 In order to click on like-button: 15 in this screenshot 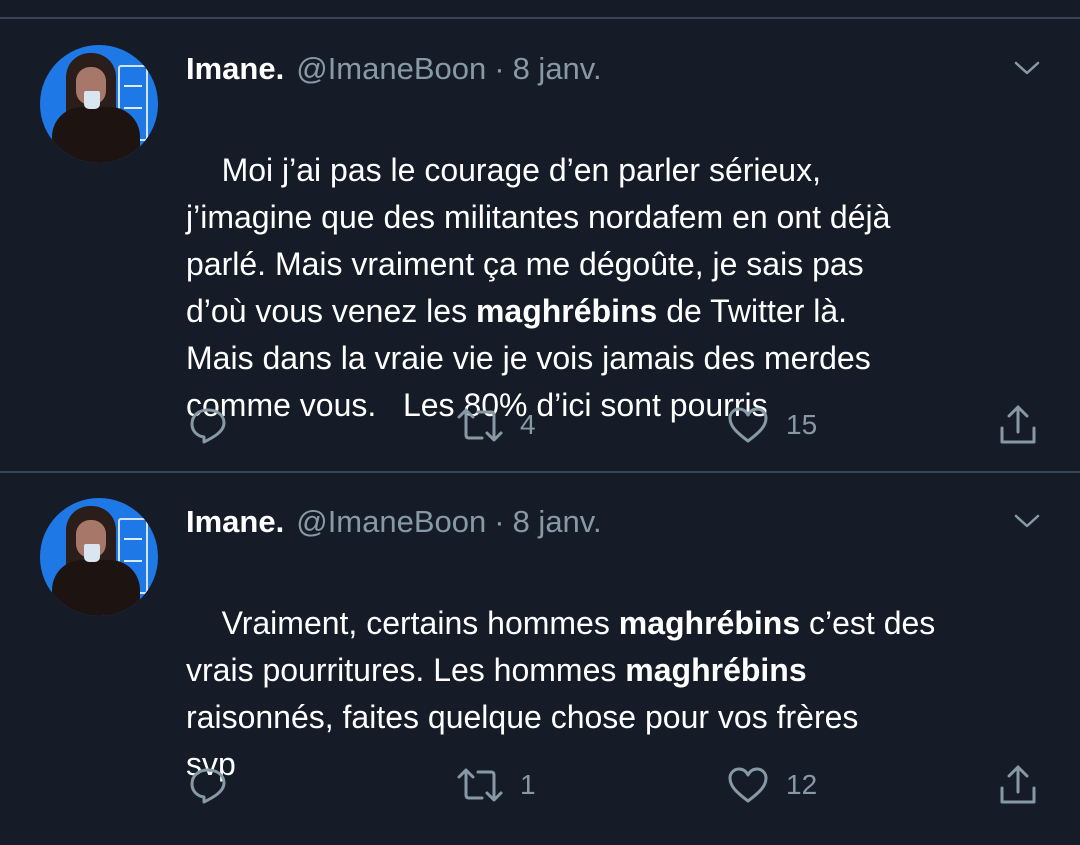, I will do `click(771, 425)`.